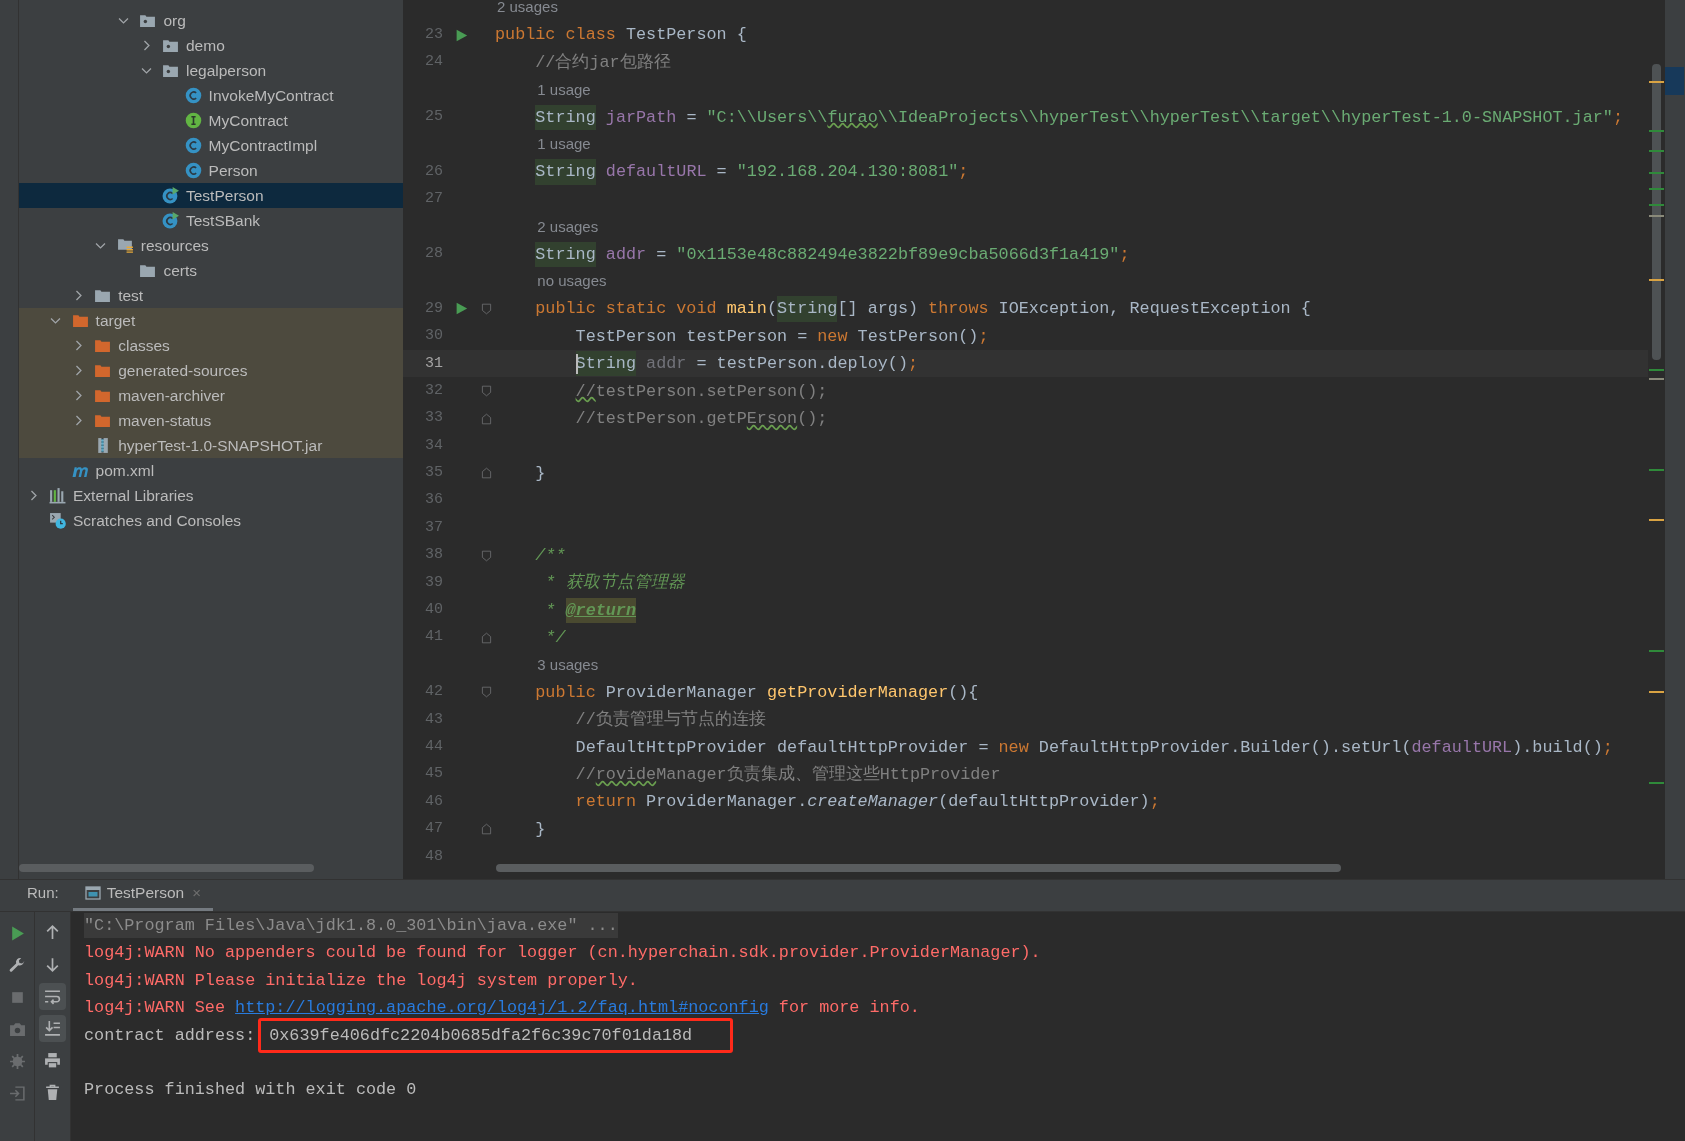 The height and width of the screenshot is (1141, 1685). I want to click on text-caret, so click(576, 363).